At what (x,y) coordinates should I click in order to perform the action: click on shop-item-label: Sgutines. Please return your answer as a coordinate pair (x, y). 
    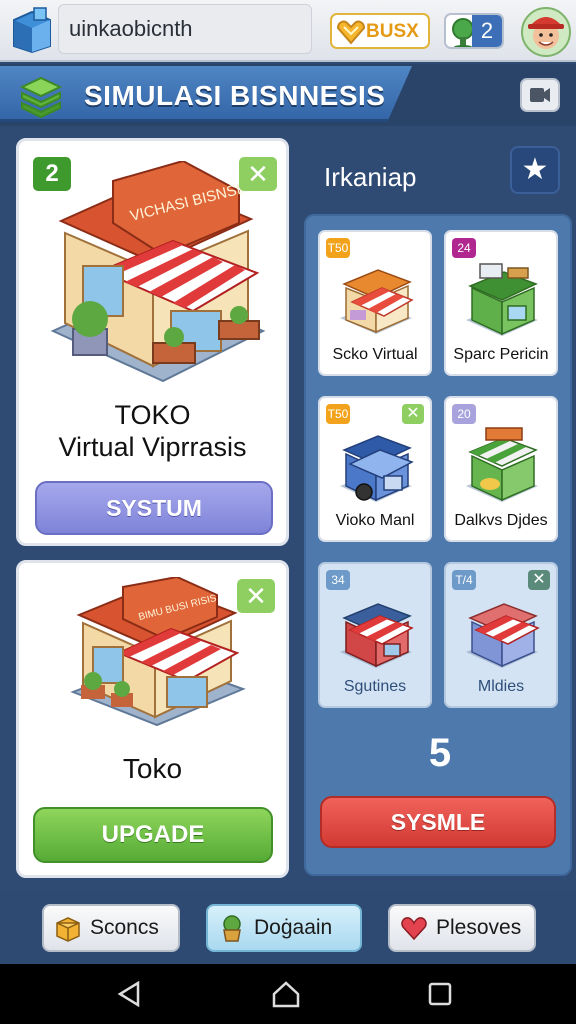
    Looking at the image, I should click on (375, 686).